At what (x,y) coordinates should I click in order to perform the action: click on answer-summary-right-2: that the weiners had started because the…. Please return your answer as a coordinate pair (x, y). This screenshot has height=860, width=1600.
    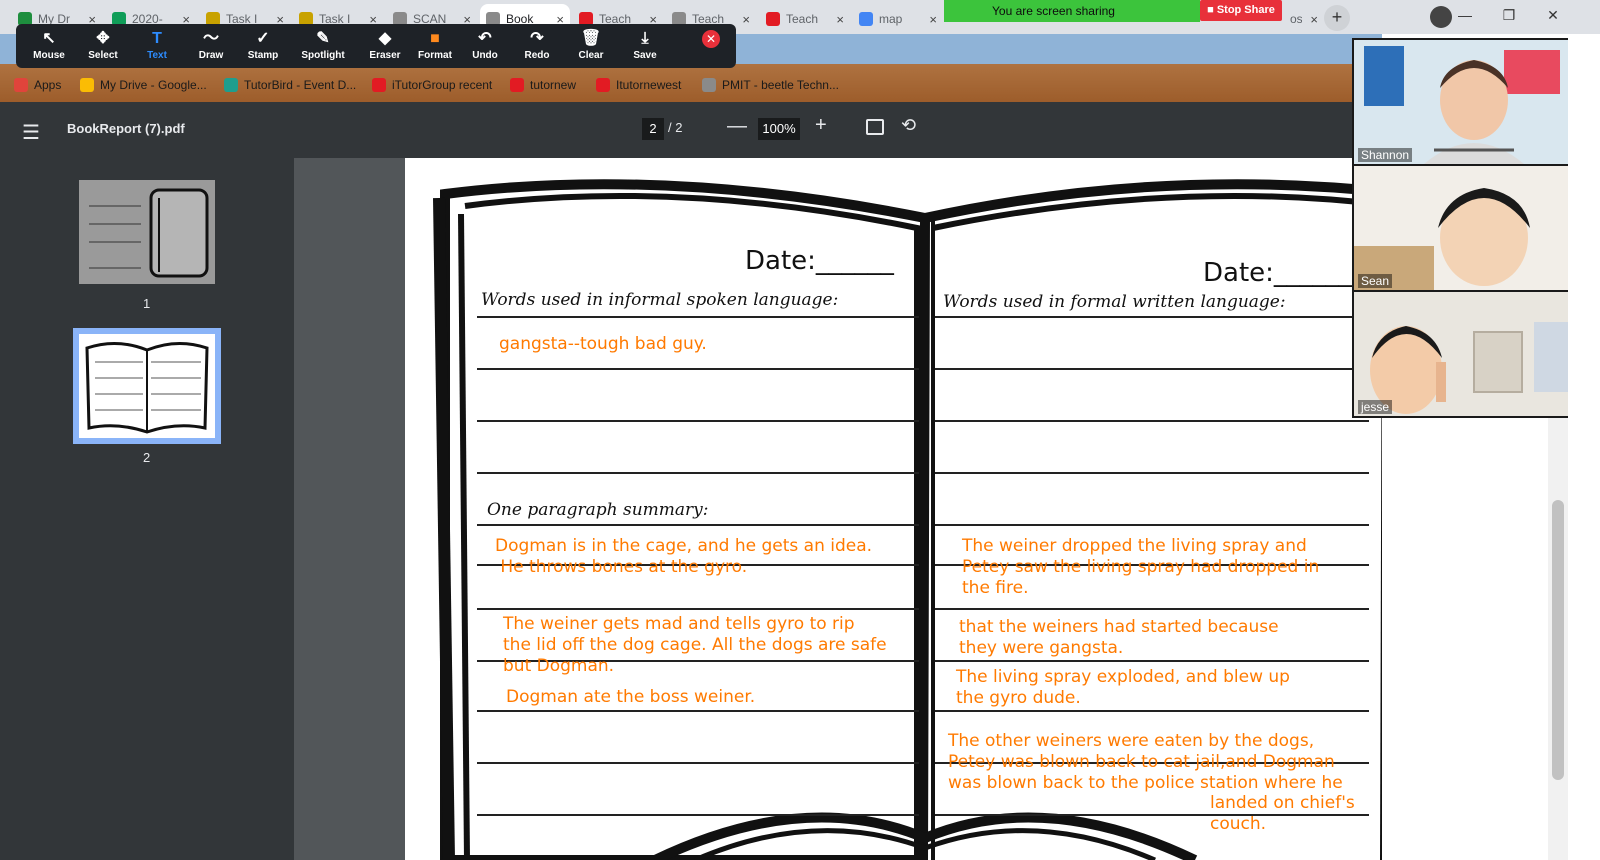
    Looking at the image, I should click on (1119, 638).